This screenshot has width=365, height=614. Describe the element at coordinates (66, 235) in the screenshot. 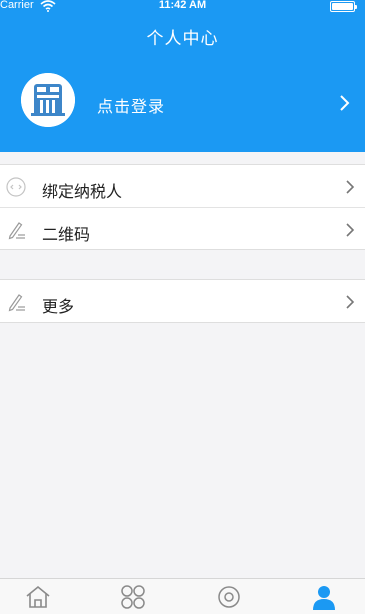

I see `menu-item-label: 二维码` at that location.